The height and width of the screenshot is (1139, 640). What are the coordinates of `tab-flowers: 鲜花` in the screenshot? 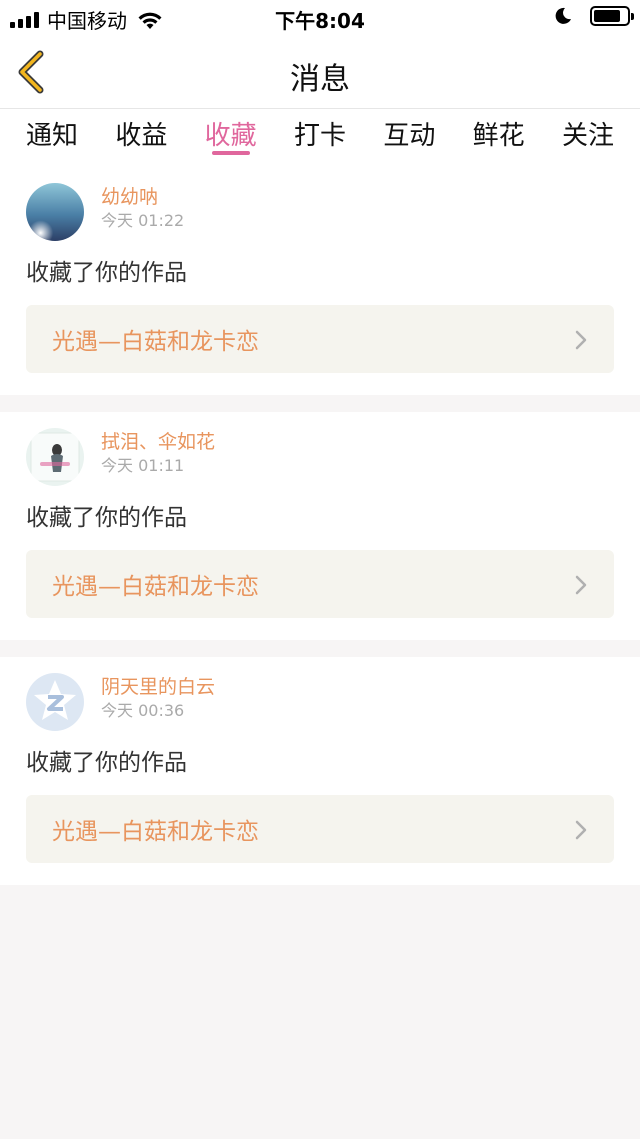 It's located at (499, 138).